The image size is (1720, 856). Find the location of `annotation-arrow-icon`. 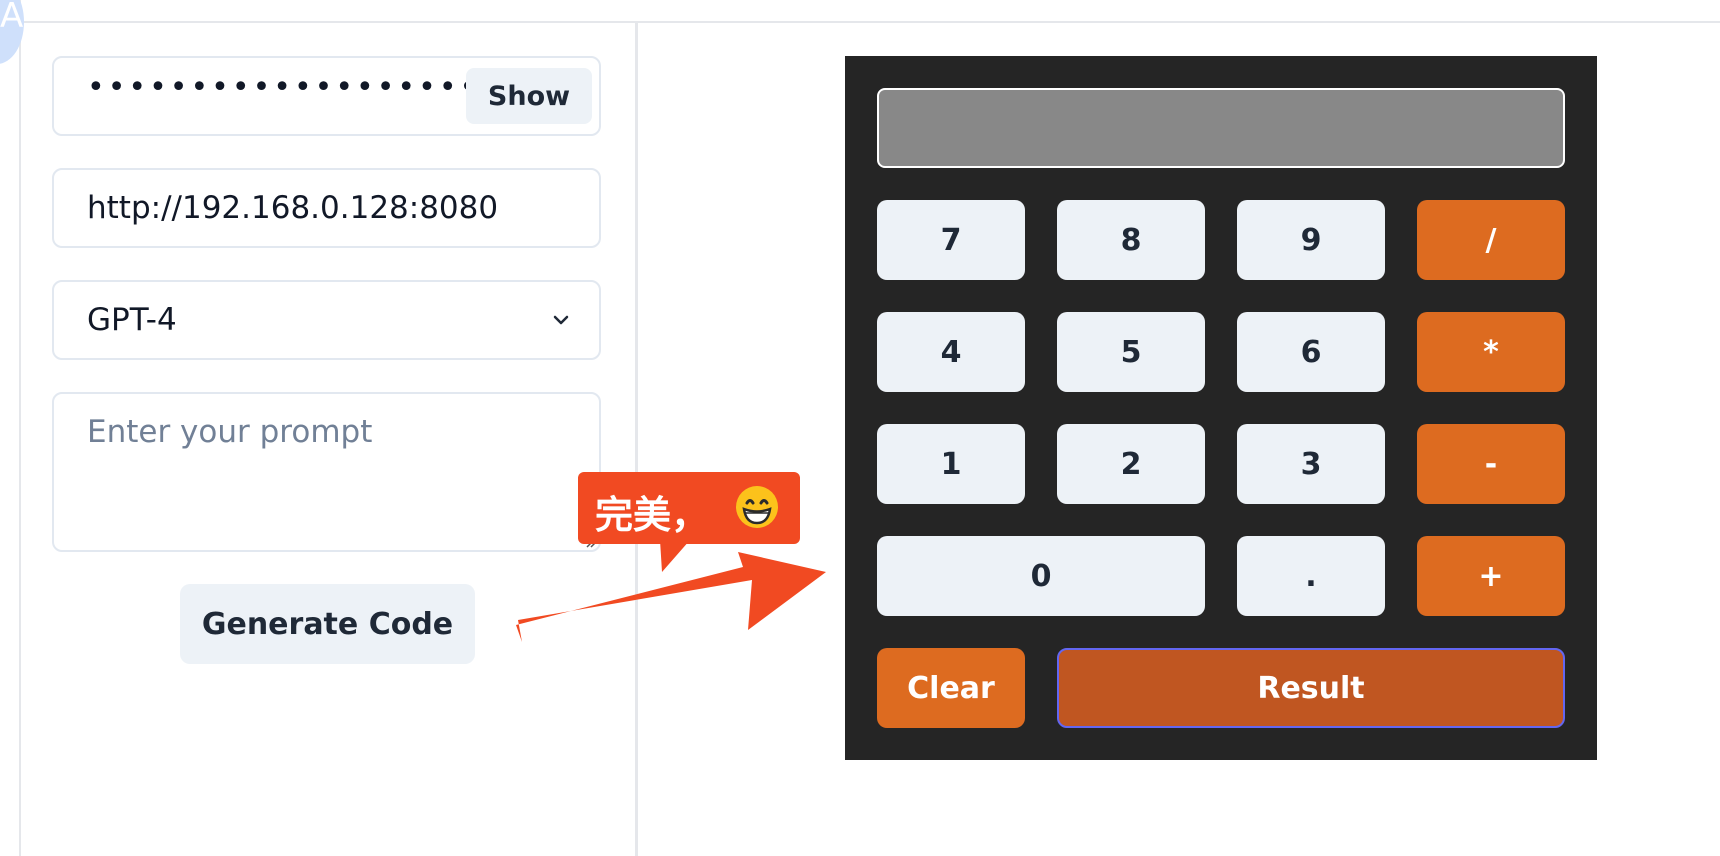

annotation-arrow-icon is located at coordinates (671, 591).